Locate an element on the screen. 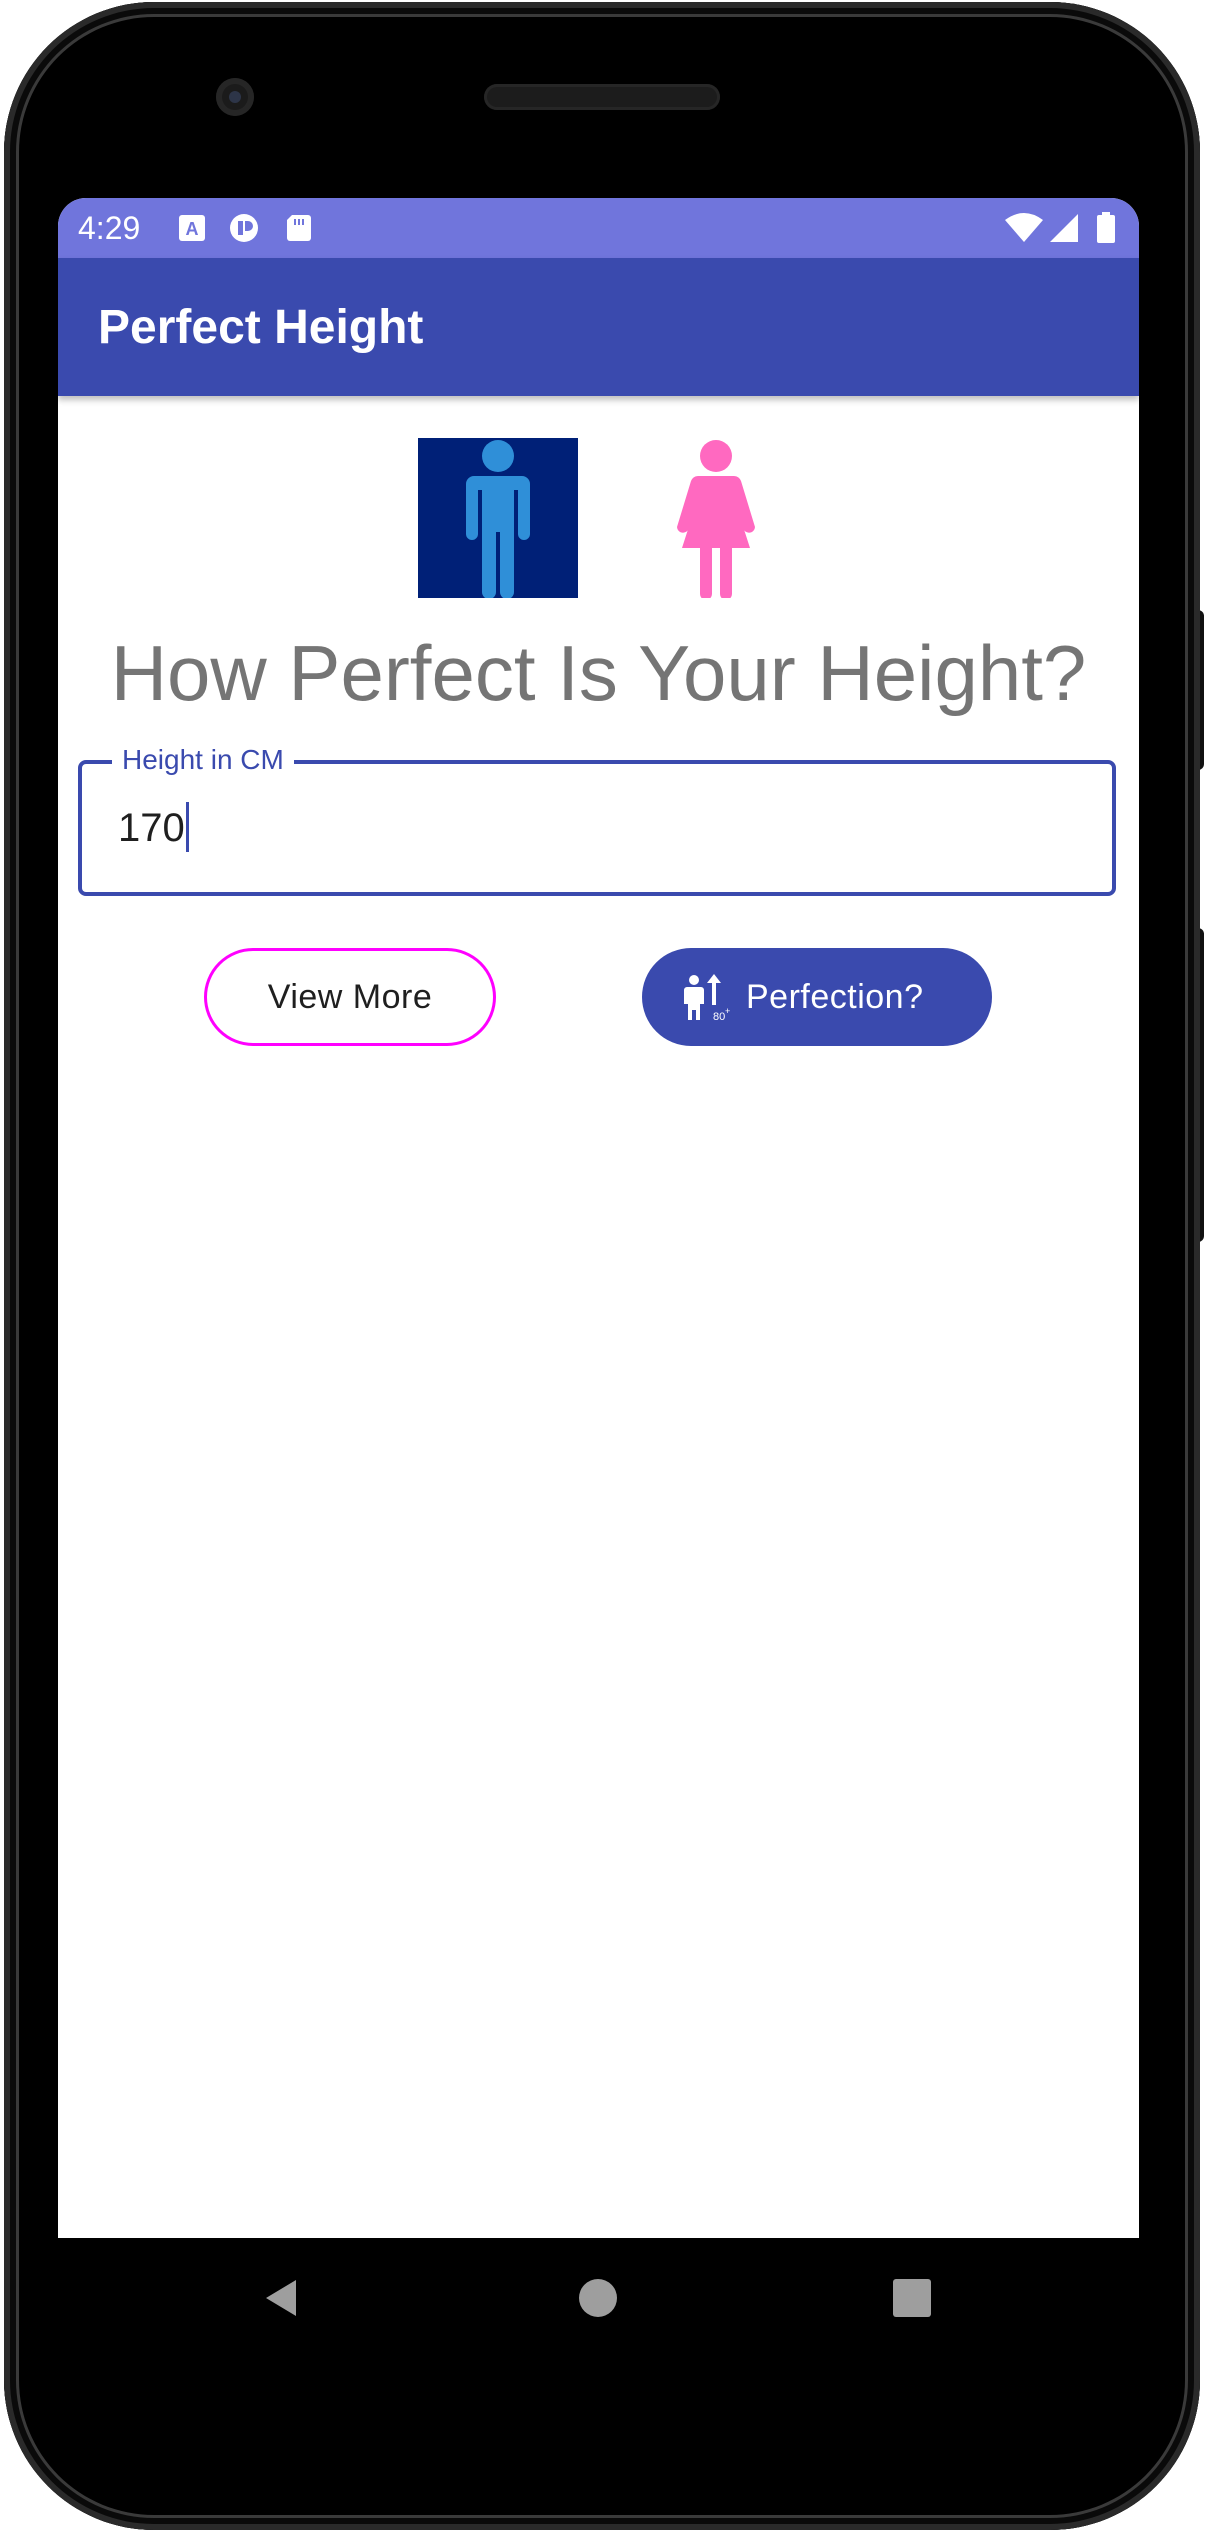 The image size is (1206, 2533). front-camera is located at coordinates (235, 97).